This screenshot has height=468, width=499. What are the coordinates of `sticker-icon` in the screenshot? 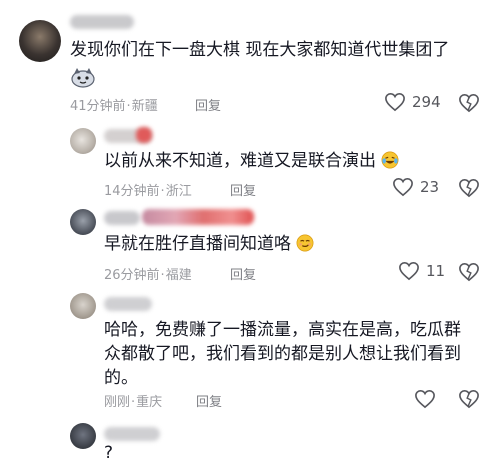 It's located at (83, 78).